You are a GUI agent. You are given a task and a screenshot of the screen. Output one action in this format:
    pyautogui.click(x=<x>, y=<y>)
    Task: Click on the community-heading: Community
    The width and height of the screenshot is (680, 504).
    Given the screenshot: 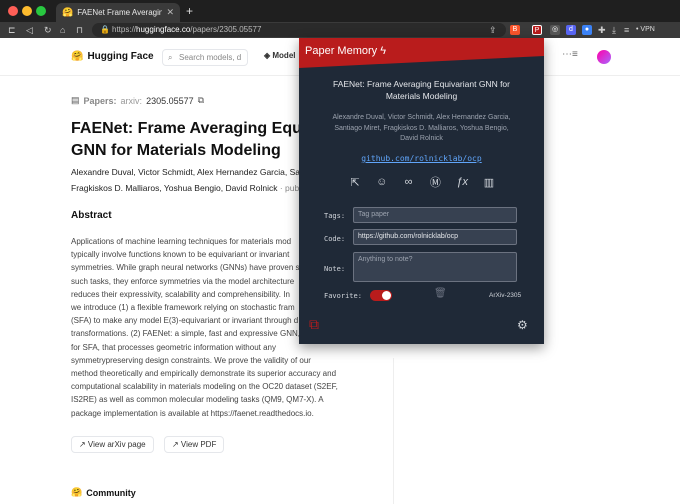 What is the action you would take?
    pyautogui.click(x=111, y=492)
    